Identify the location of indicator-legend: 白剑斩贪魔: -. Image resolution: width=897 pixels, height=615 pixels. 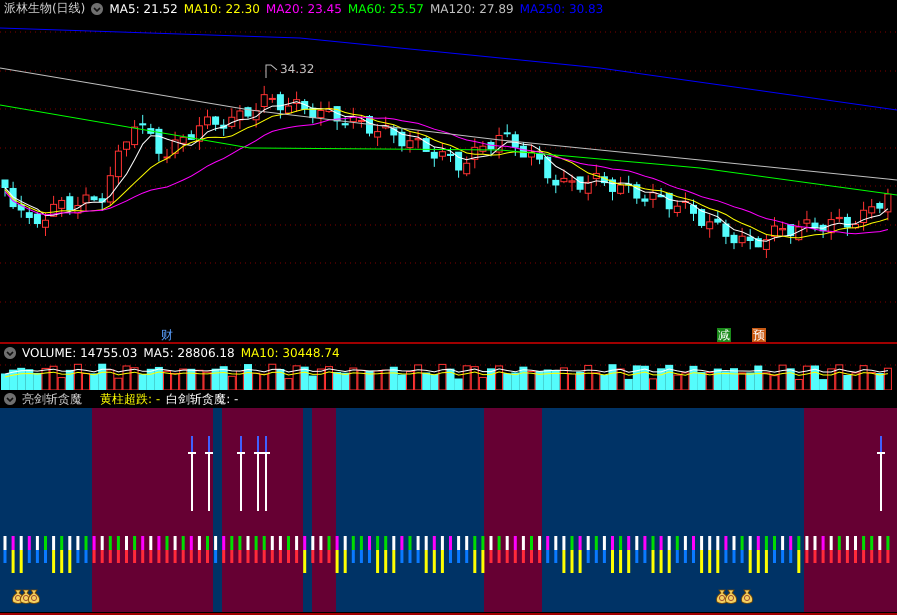
(202, 399).